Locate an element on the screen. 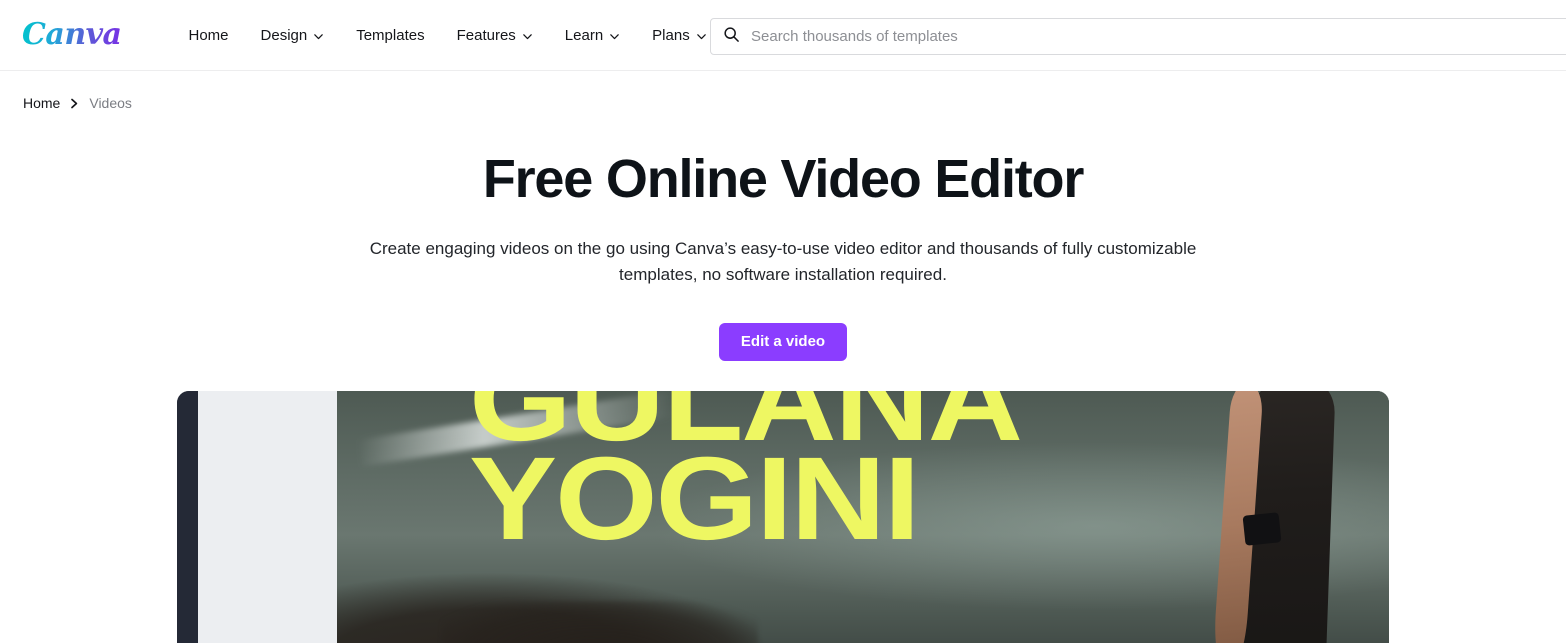 Image resolution: width=1566 pixels, height=643 pixels. video-person is located at coordinates (1258, 516).